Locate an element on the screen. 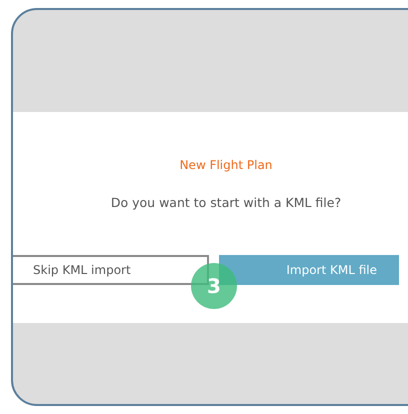  skip-button: Skip KML import is located at coordinates (111, 269).